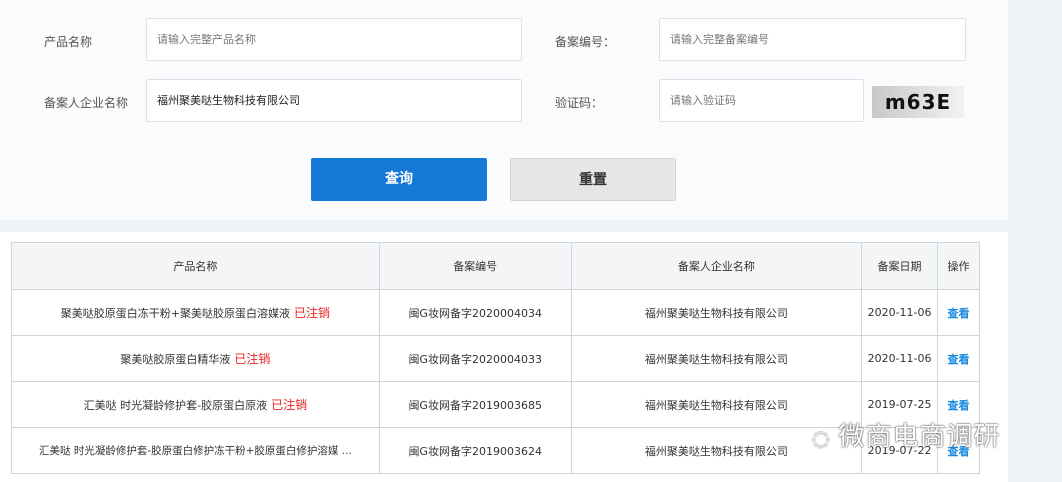  I want to click on reg-no-cell: 闽G妆网备字2019003685, so click(475, 404).